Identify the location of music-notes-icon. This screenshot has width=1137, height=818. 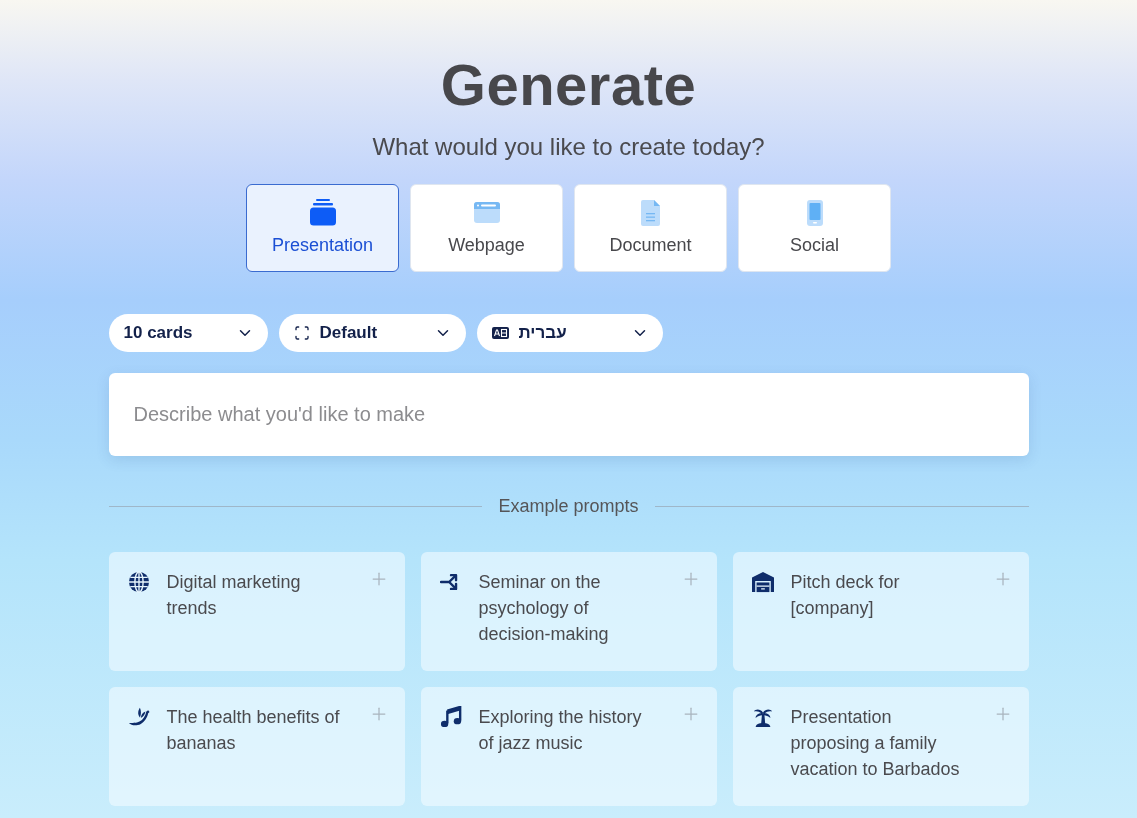
(450, 717).